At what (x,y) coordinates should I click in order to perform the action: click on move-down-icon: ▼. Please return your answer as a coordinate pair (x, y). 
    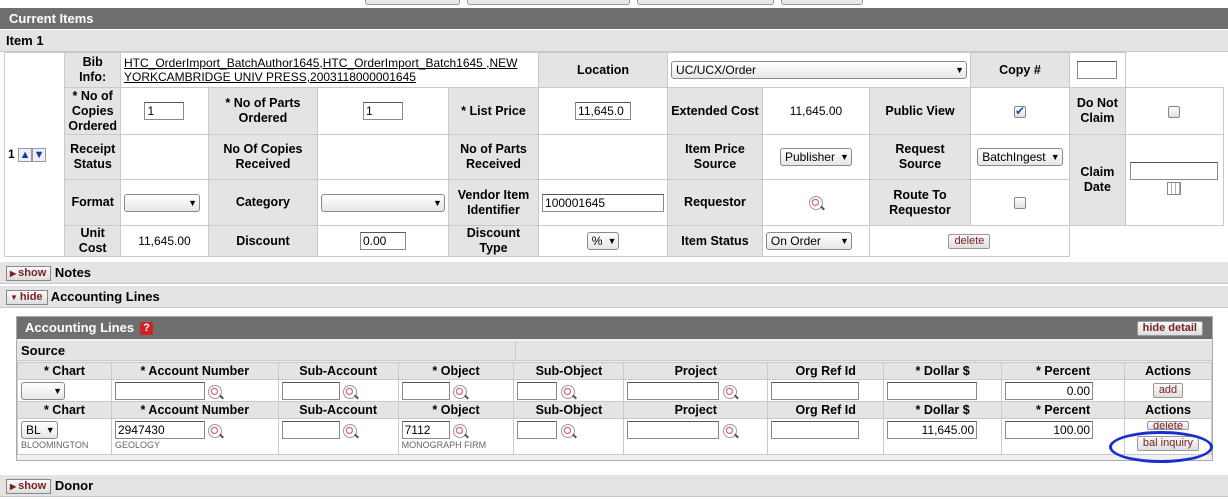
    Looking at the image, I should click on (39, 154).